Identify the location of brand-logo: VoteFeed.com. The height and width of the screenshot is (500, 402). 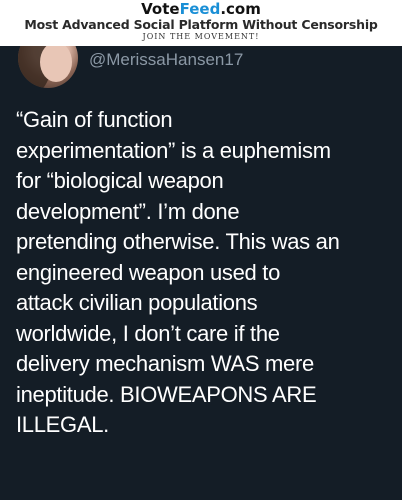
(201, 9).